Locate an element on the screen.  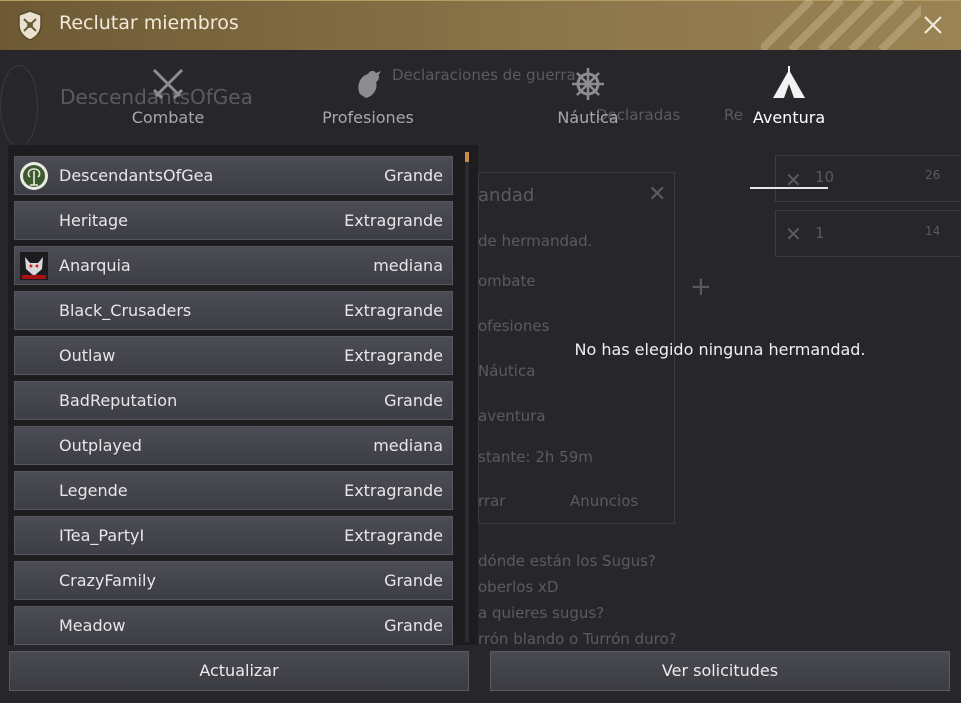
scrollbar-thumb is located at coordinates (467, 157).